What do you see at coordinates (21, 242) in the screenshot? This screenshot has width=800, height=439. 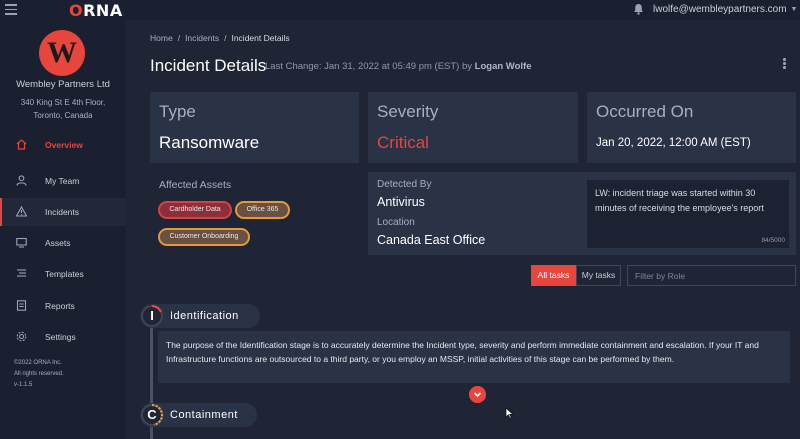 I see `monitor-icon` at bounding box center [21, 242].